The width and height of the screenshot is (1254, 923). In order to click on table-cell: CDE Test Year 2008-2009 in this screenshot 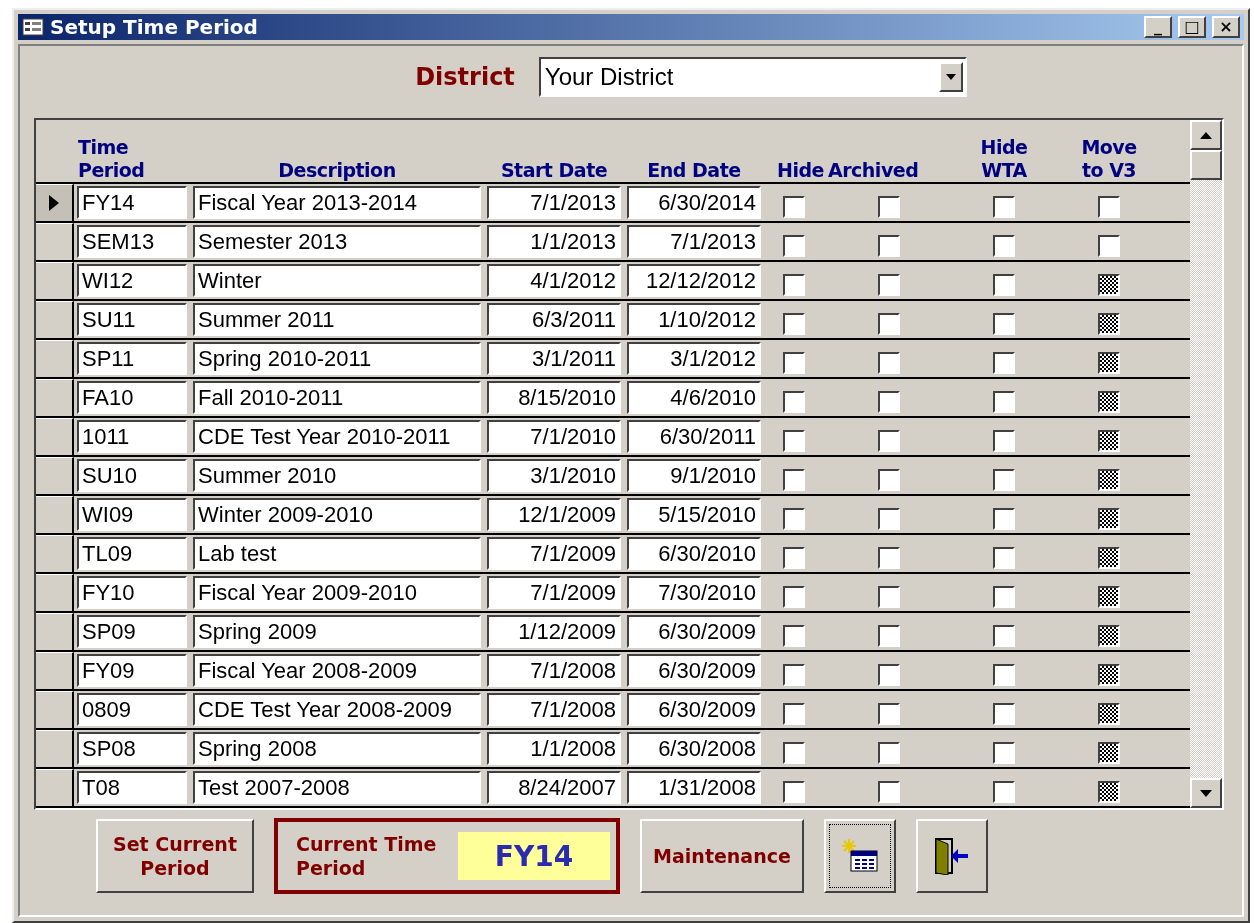, I will do `click(337, 709)`.